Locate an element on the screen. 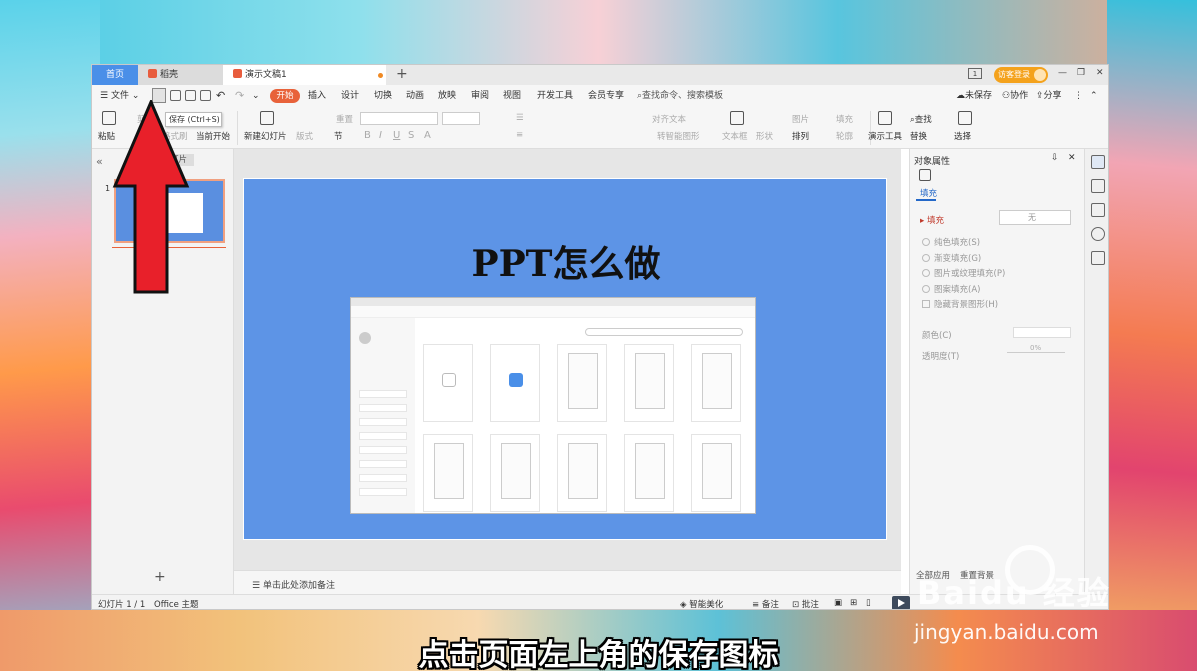 Image resolution: width=1197 pixels, height=671 pixels. menu-start: 开始 is located at coordinates (285, 96).